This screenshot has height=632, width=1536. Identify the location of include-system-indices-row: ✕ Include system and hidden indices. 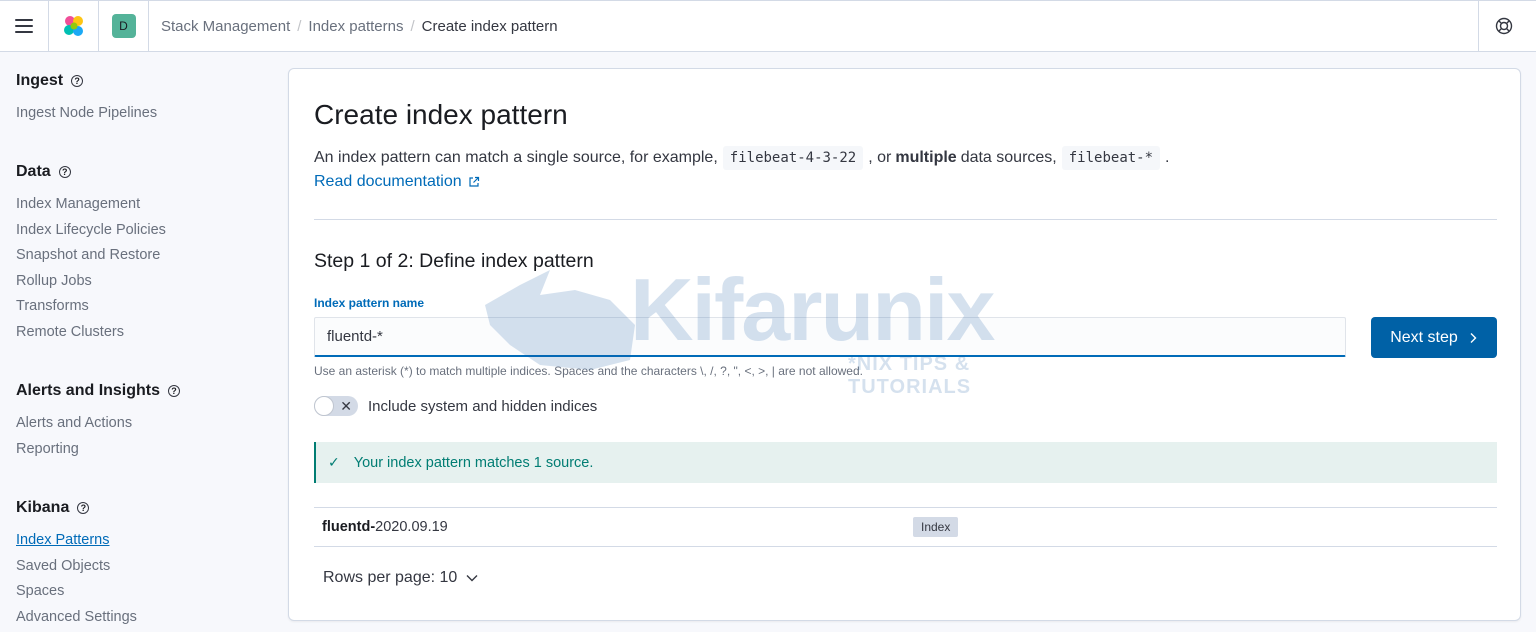
(455, 406).